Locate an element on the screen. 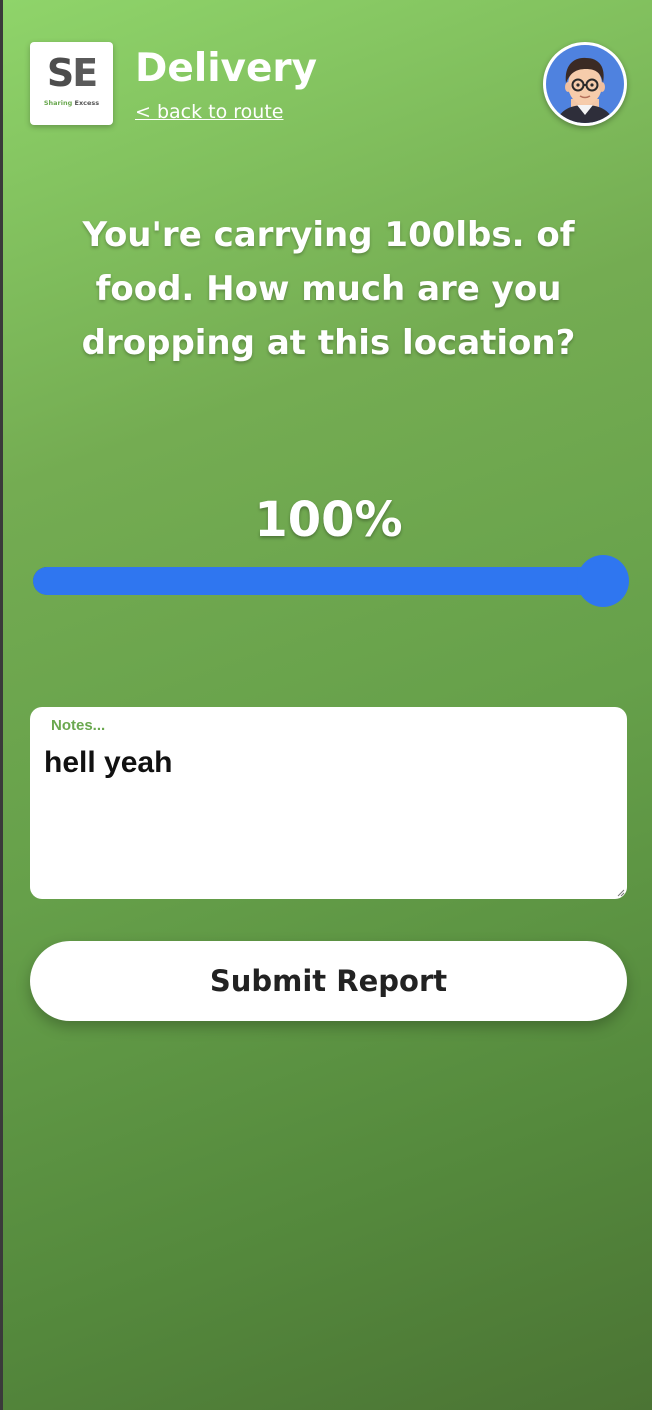  slider-fill is located at coordinates (318, 581).